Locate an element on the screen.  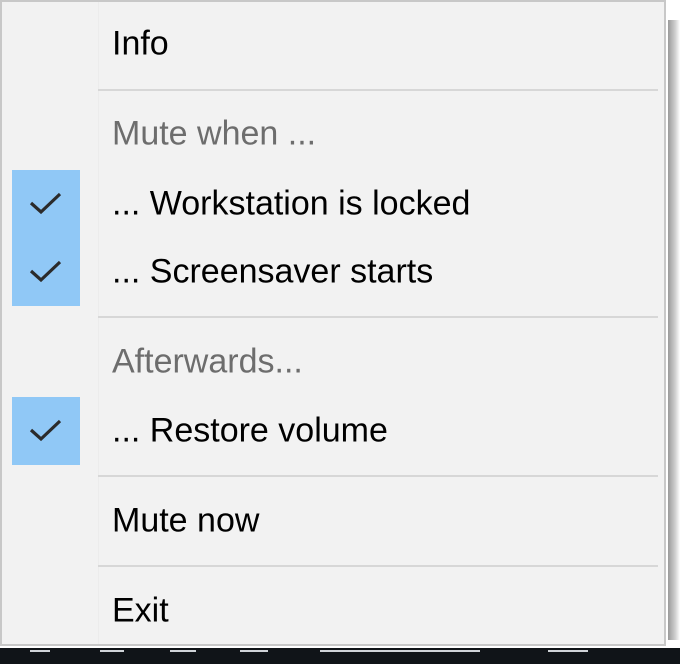
menu-item-screensaver-starts: ... Screensaver starts is located at coordinates (333, 272).